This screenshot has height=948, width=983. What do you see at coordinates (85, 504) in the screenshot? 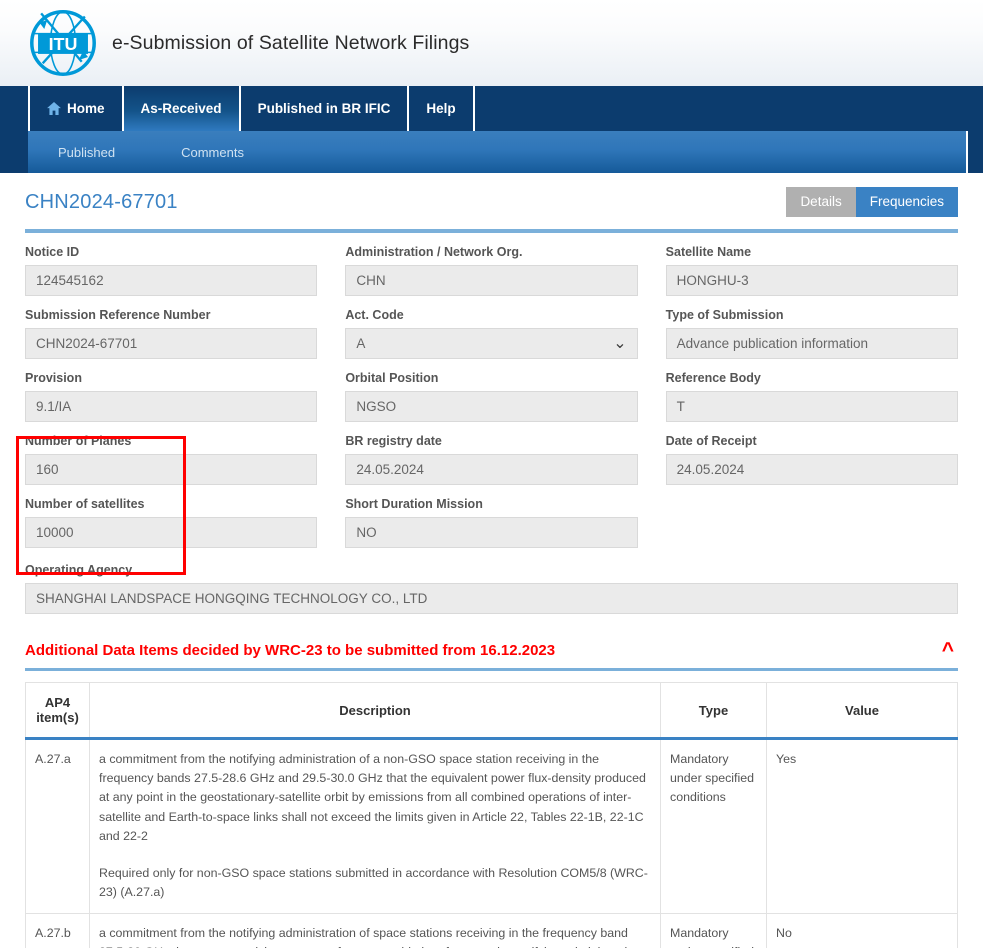
I see `field-number-of-satellites-label: Number of satellites` at bounding box center [85, 504].